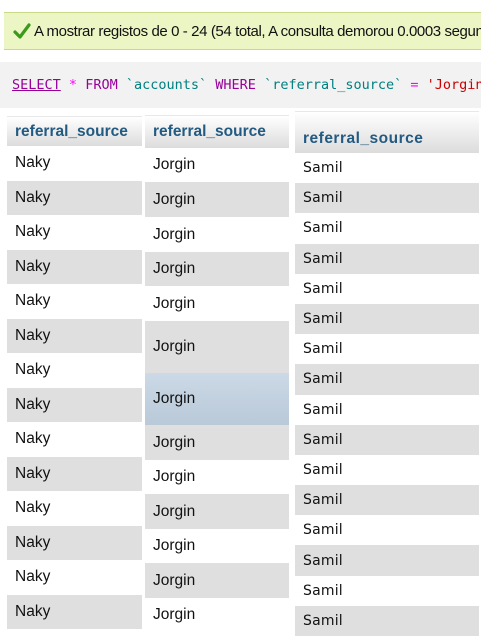 Image resolution: width=481 pixels, height=636 pixels. Describe the element at coordinates (101, 85) in the screenshot. I see `sql-from-keyword: FROM` at that location.